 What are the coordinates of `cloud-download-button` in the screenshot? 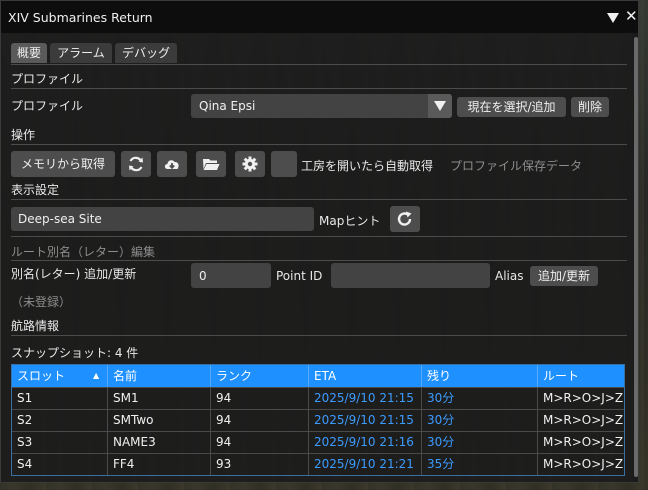 It's located at (172, 164).